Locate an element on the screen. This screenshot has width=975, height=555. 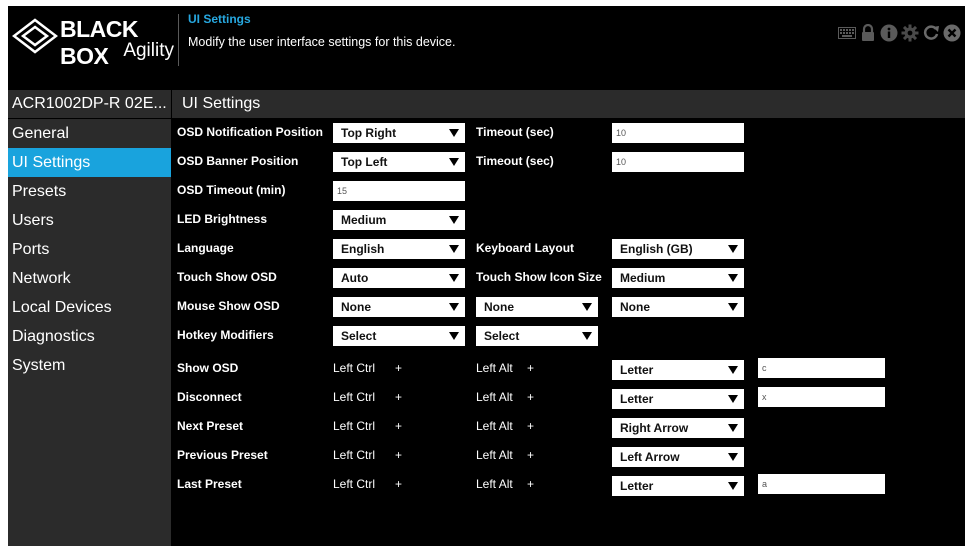
hotkey-label: Disconnect is located at coordinates (209, 397).